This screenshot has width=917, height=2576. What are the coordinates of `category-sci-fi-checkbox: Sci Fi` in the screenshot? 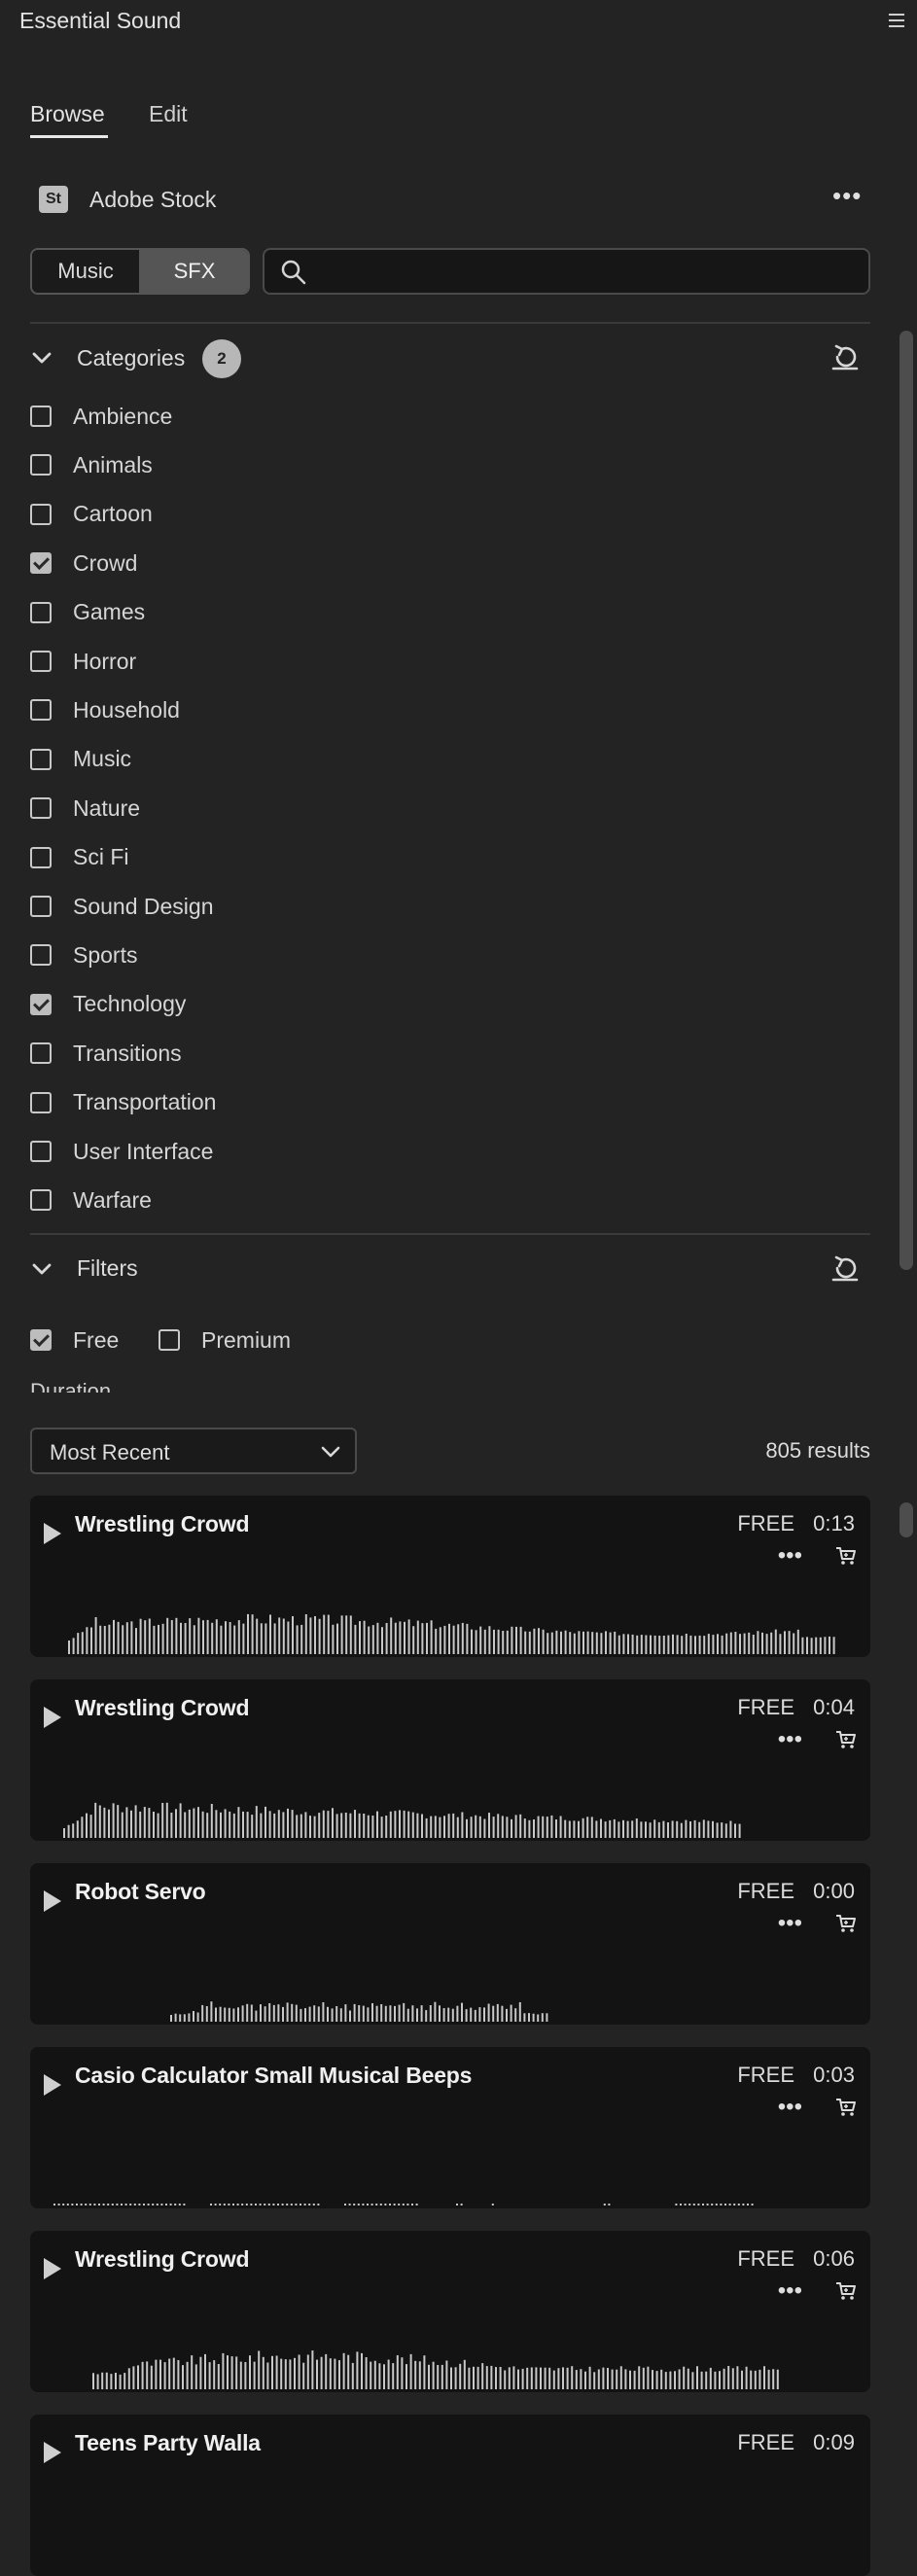 It's located at (79, 857).